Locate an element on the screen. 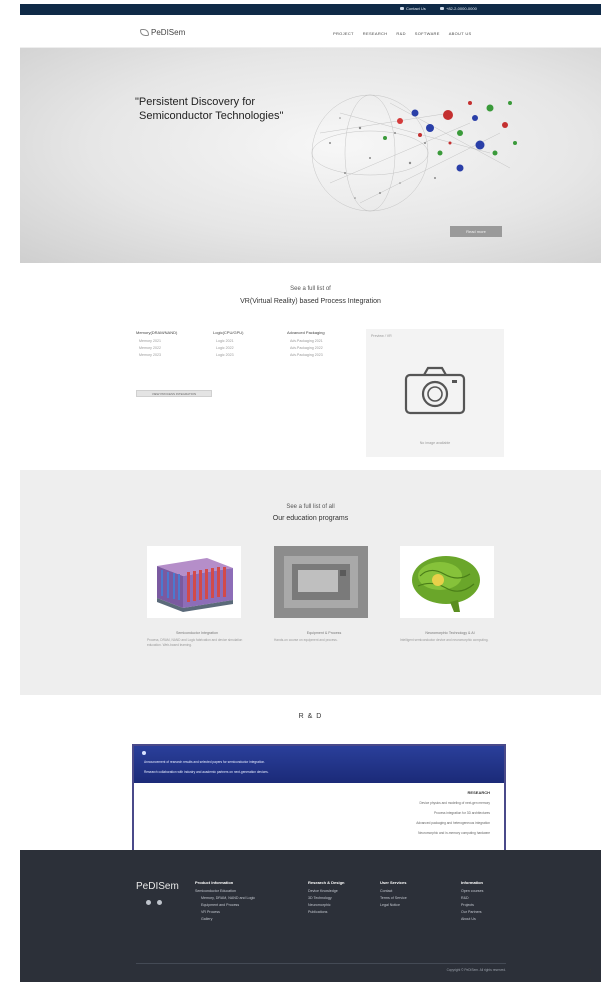 This screenshot has width=614, height=982. card-caption: Semiconductor Integration is located at coordinates (197, 633).